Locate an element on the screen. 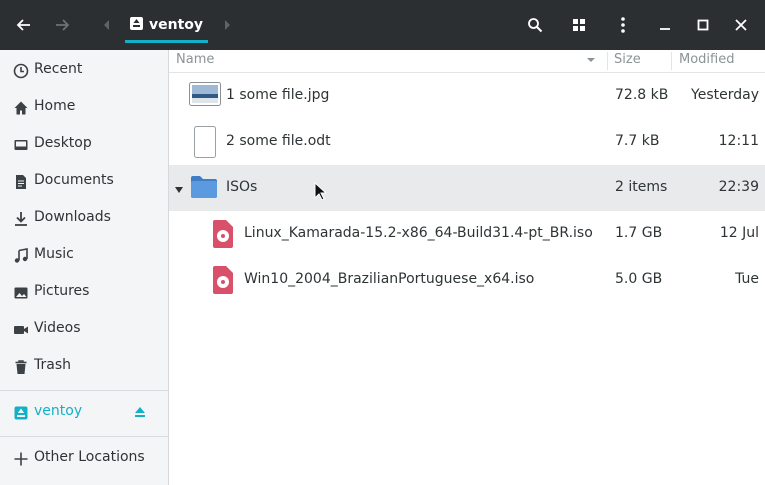 This screenshot has width=765, height=485. sidebar-item-label: Home is located at coordinates (55, 106).